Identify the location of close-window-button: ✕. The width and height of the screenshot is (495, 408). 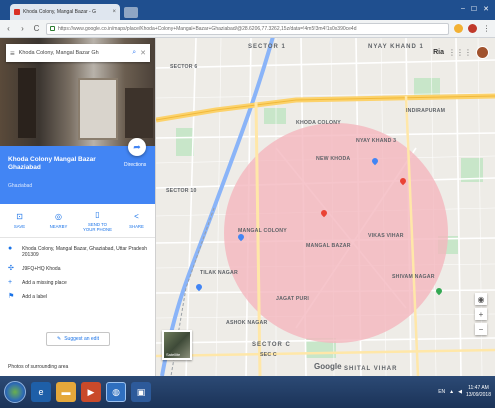
(486, 9).